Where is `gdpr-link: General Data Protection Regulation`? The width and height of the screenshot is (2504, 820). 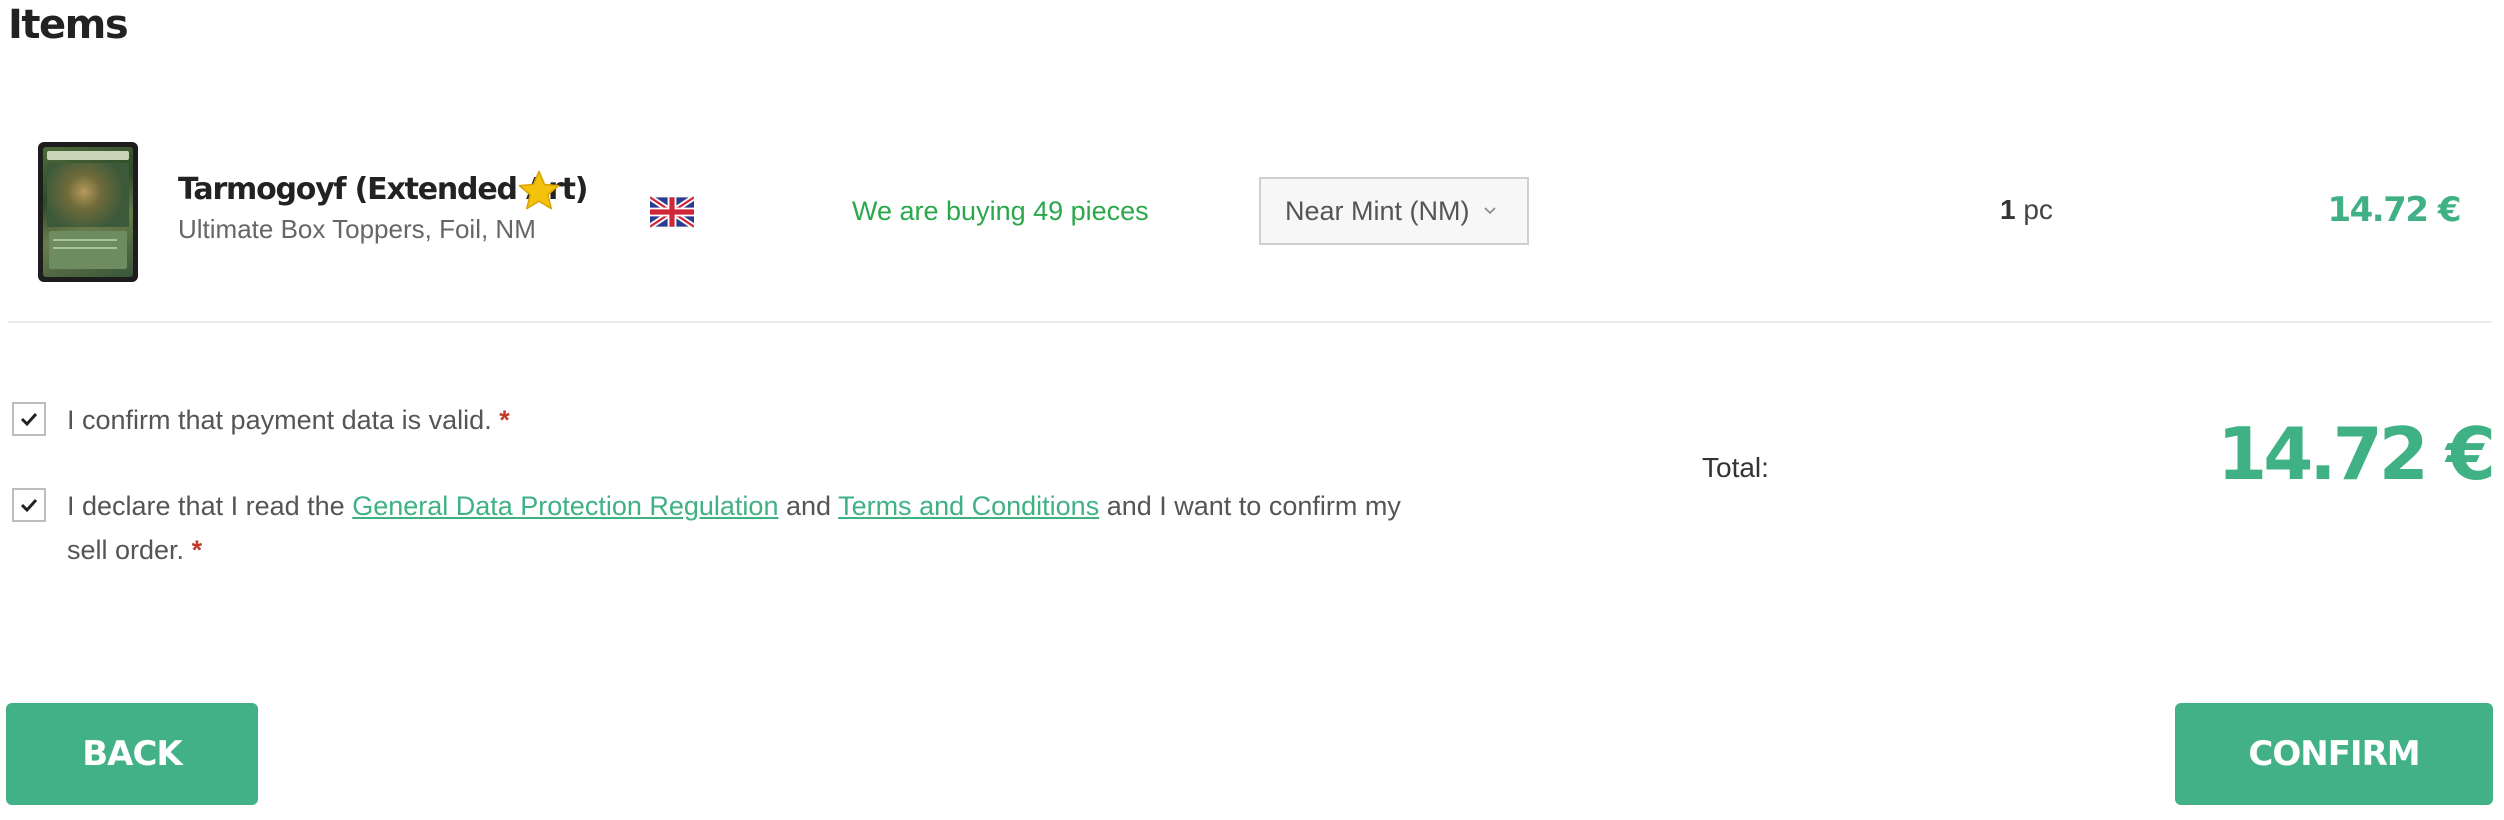
gdpr-link: General Data Protection Regulation is located at coordinates (565, 506).